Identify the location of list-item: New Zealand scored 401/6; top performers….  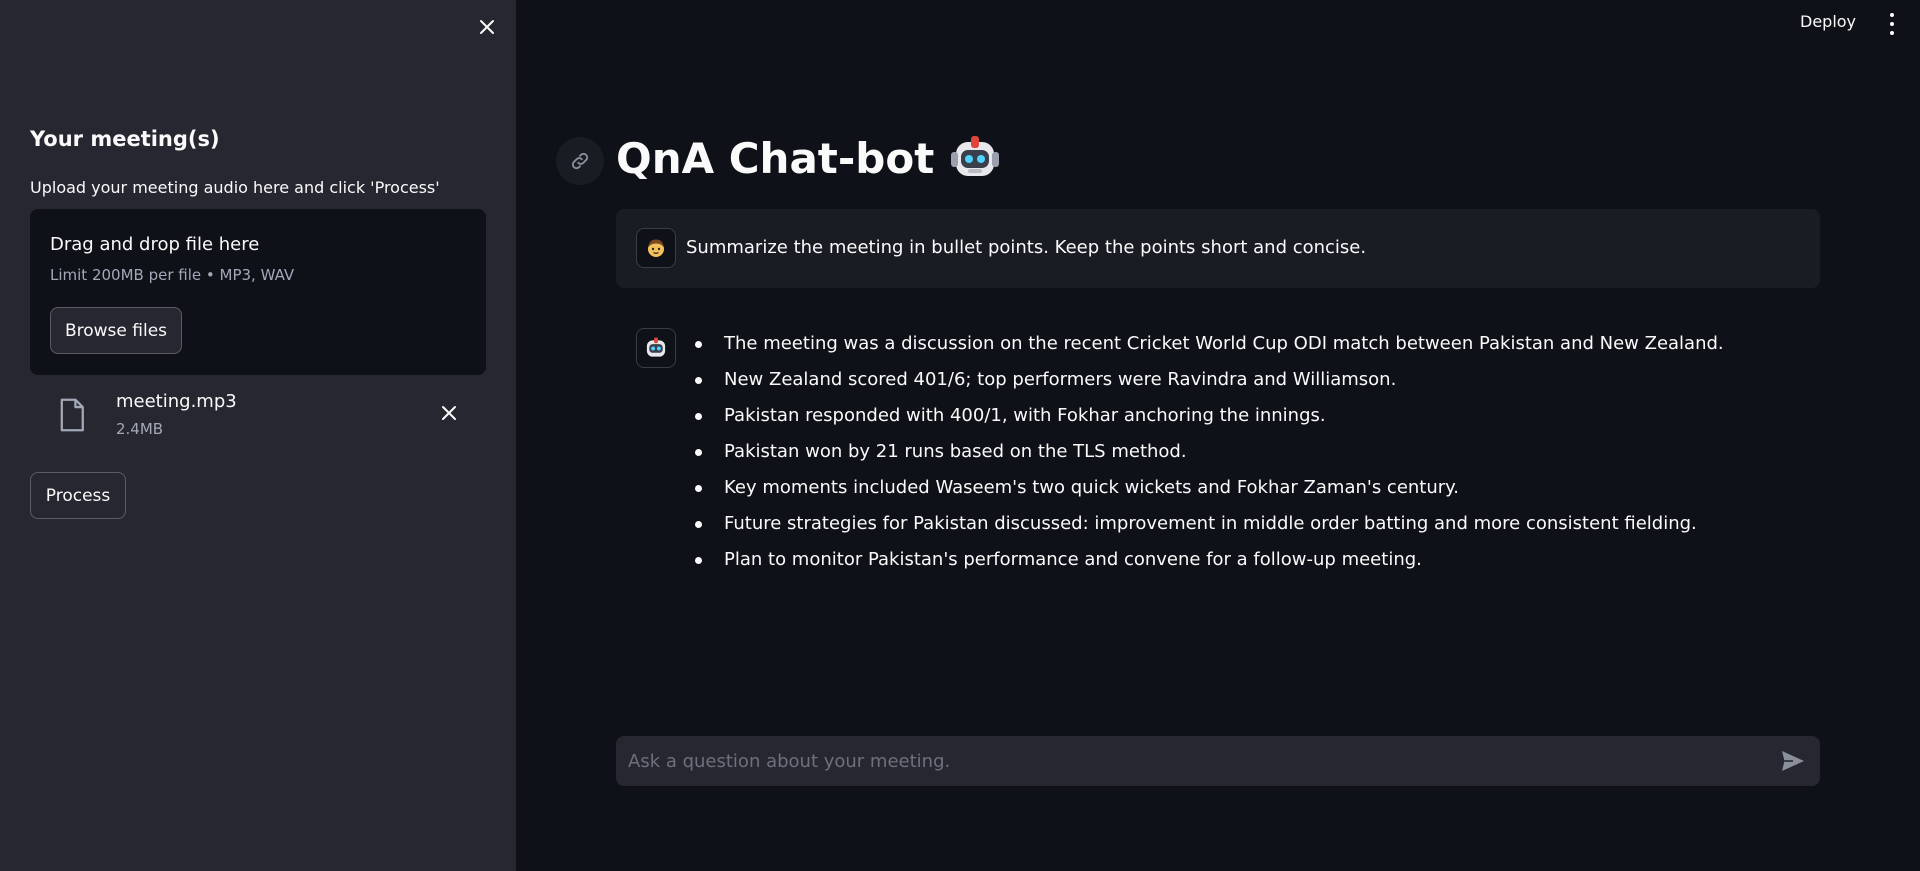
(1205, 386).